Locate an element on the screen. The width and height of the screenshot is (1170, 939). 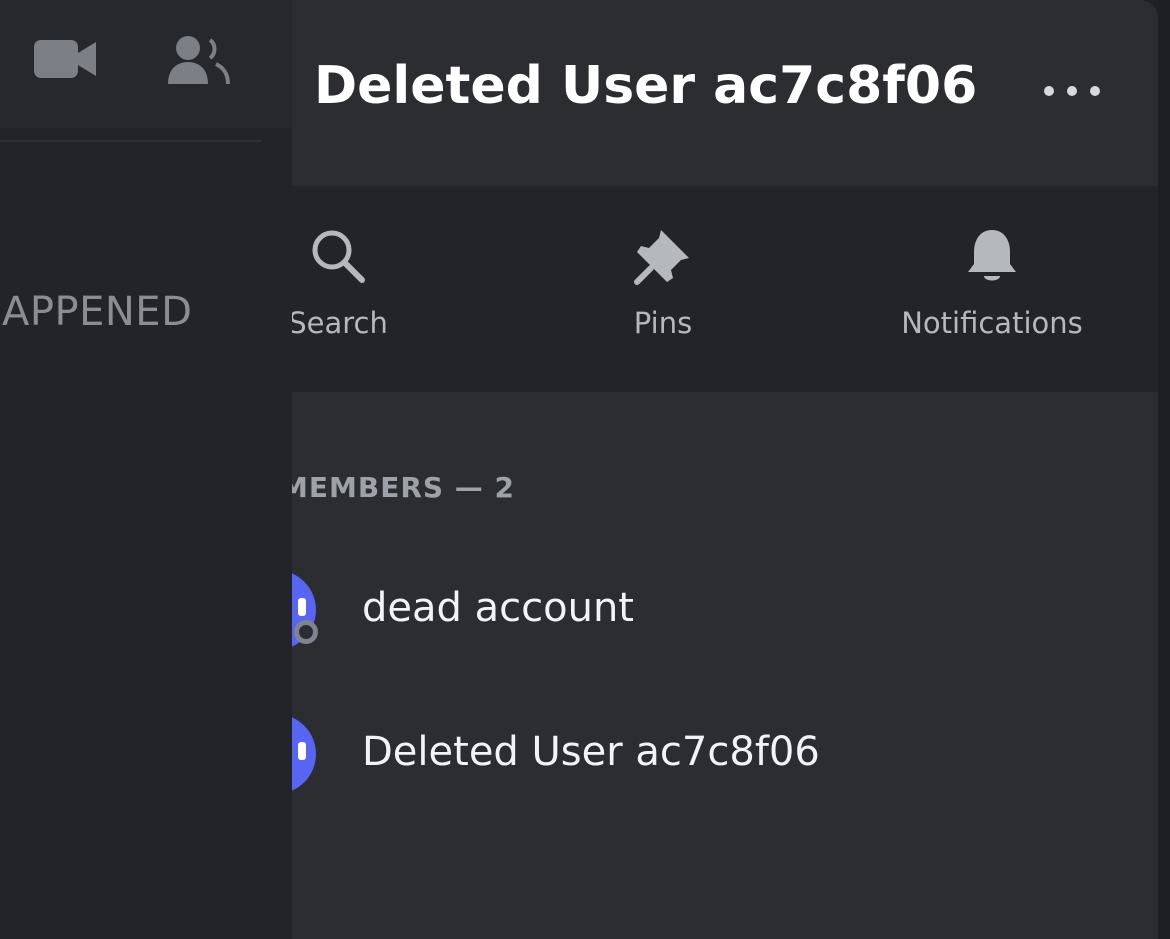
pins-button: Pins is located at coordinates (663, 282).